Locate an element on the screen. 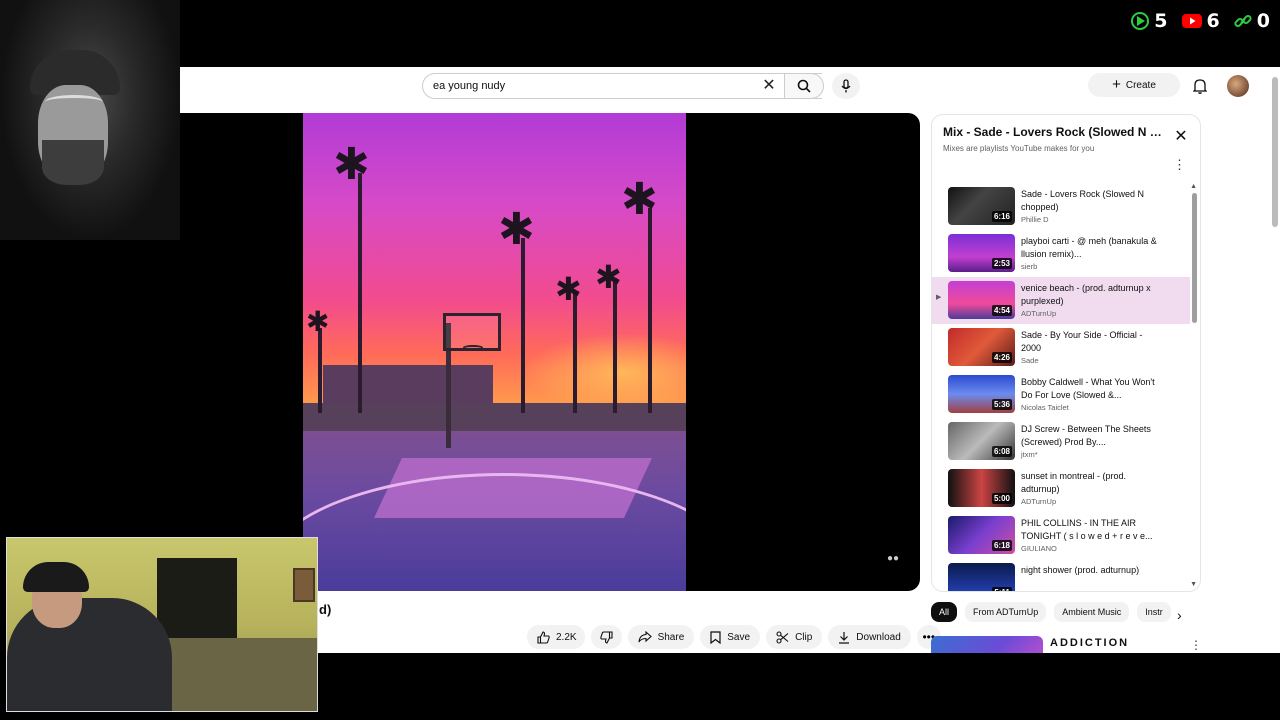  search-button is located at coordinates (804, 86).